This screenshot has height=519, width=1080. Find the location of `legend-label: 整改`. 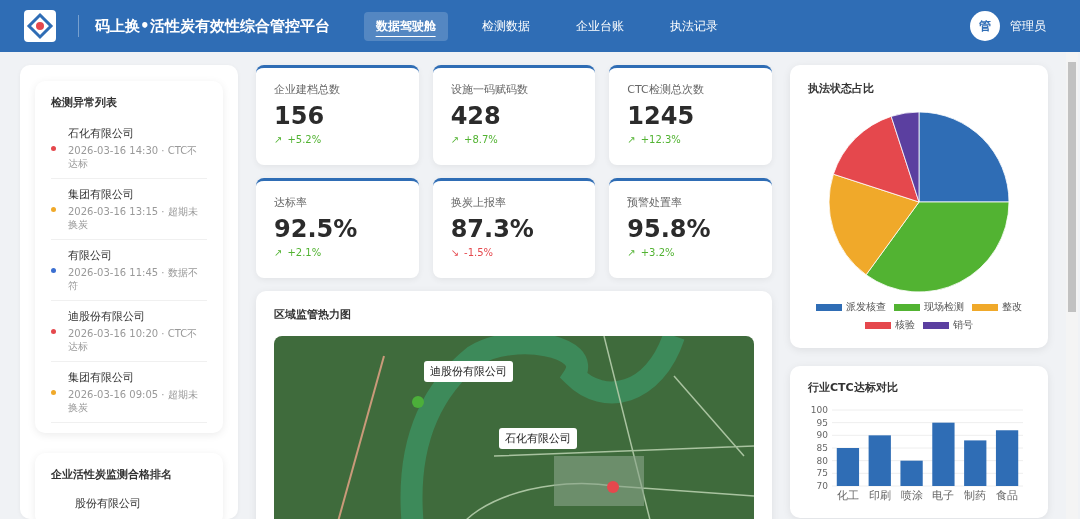

legend-label: 整改 is located at coordinates (1012, 307).